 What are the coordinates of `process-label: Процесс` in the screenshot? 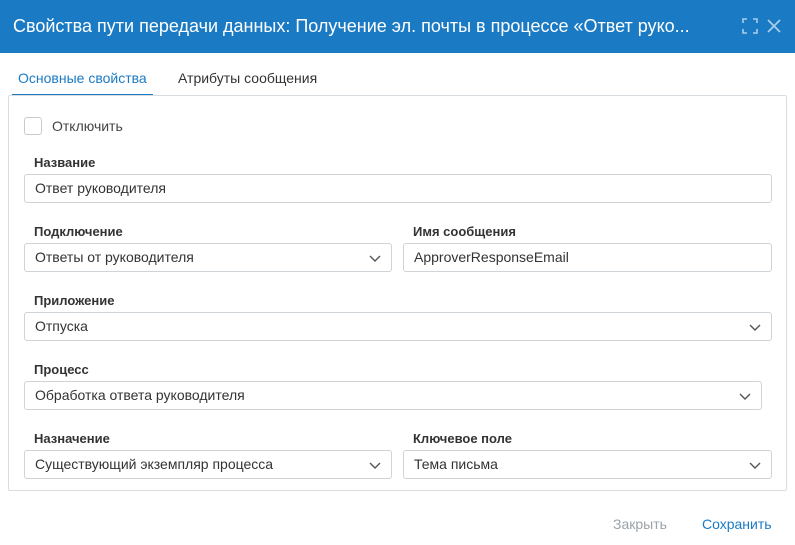 It's located at (61, 369).